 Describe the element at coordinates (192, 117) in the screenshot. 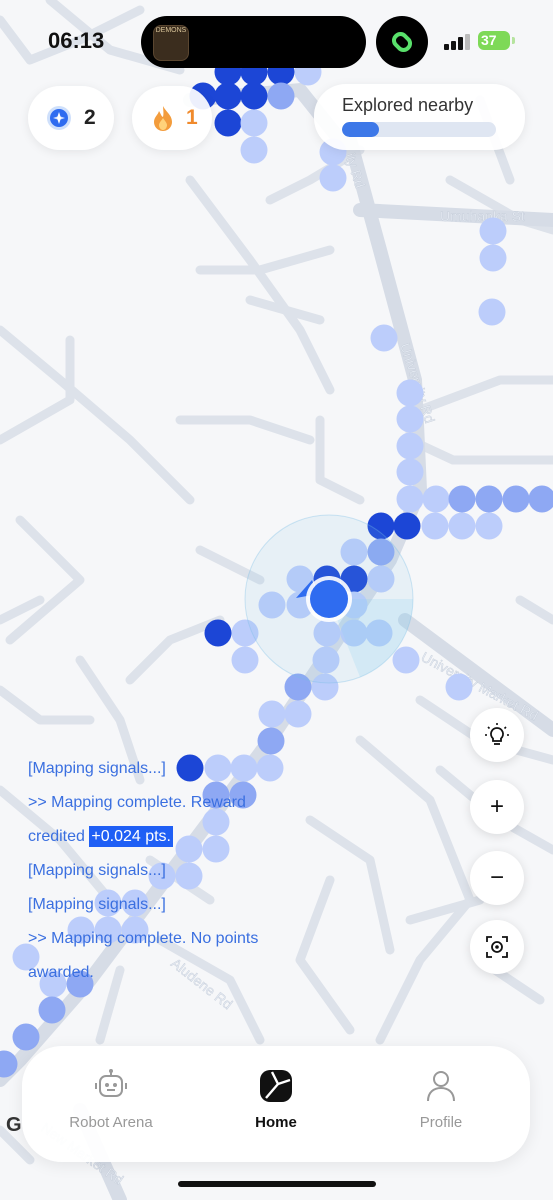

I see `streak-count: 1` at that location.